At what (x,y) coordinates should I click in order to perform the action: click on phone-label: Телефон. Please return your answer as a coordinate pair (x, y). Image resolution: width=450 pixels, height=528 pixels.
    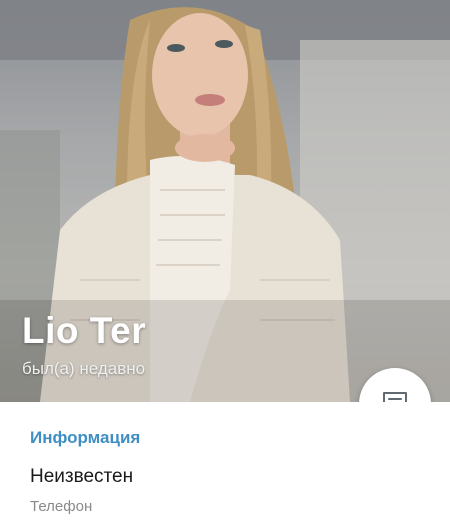
    Looking at the image, I should click on (61, 506).